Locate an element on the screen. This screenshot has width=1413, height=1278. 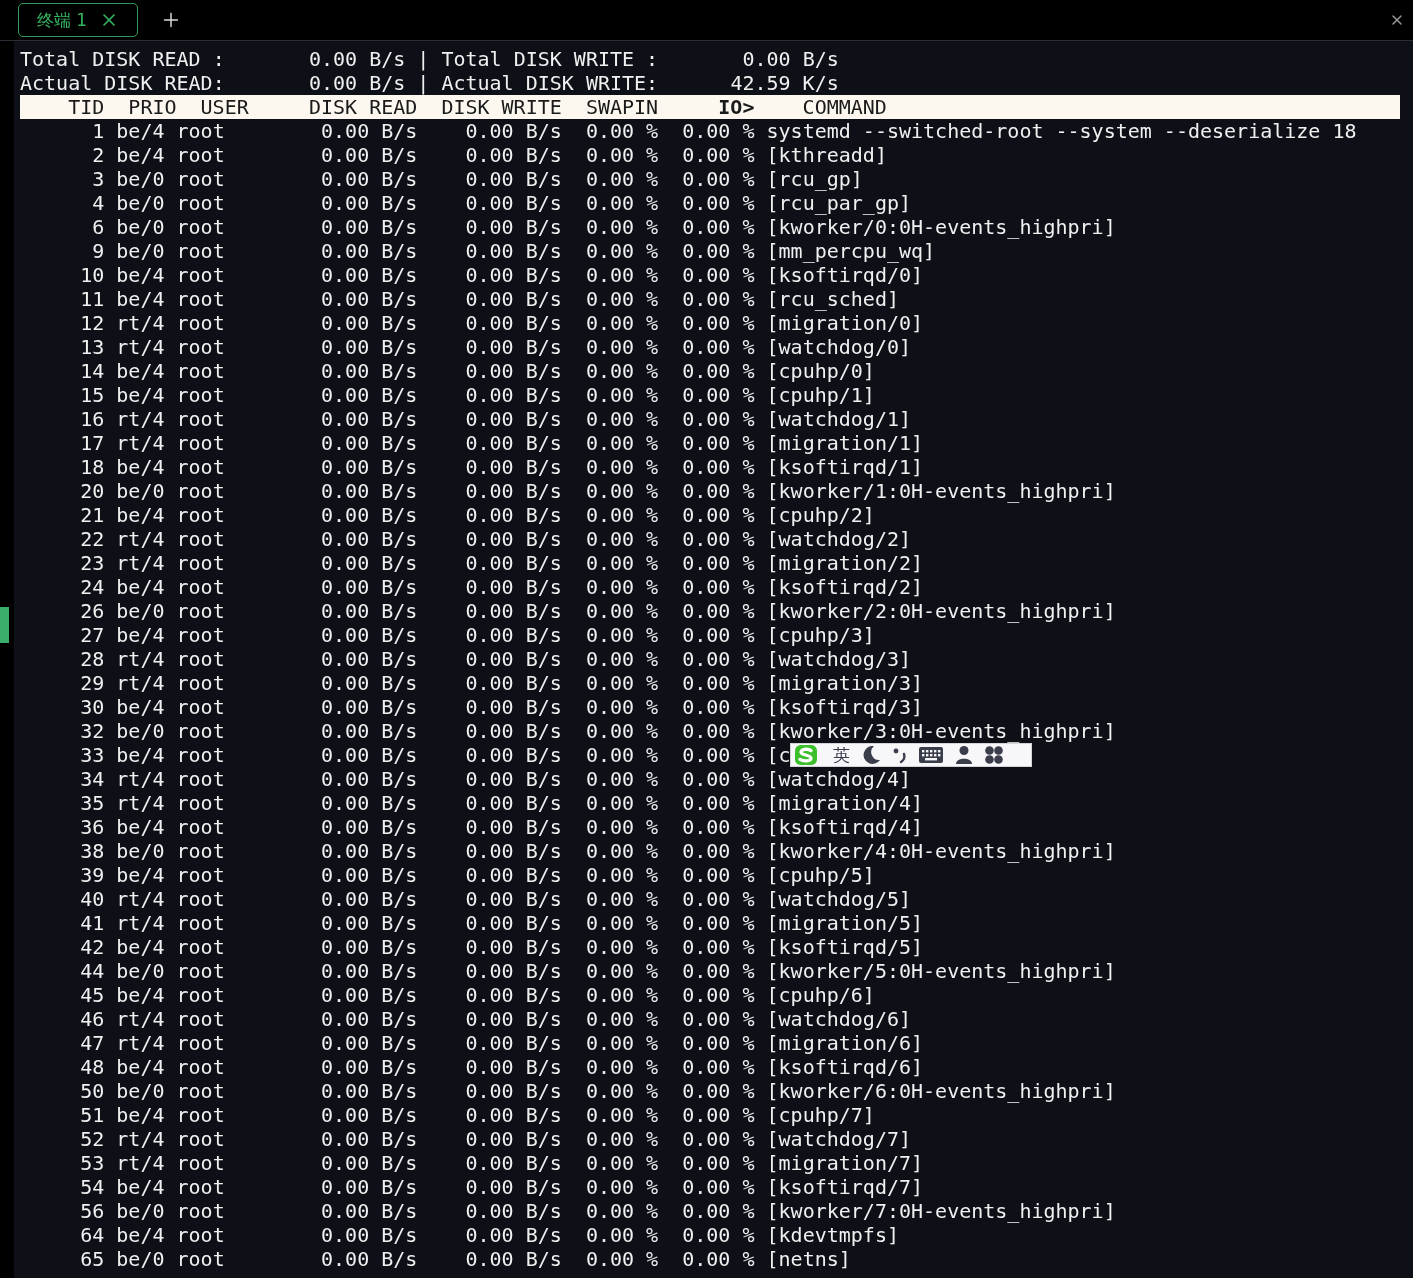
table-cell-text: [watchdog/3] is located at coordinates (838, 659).